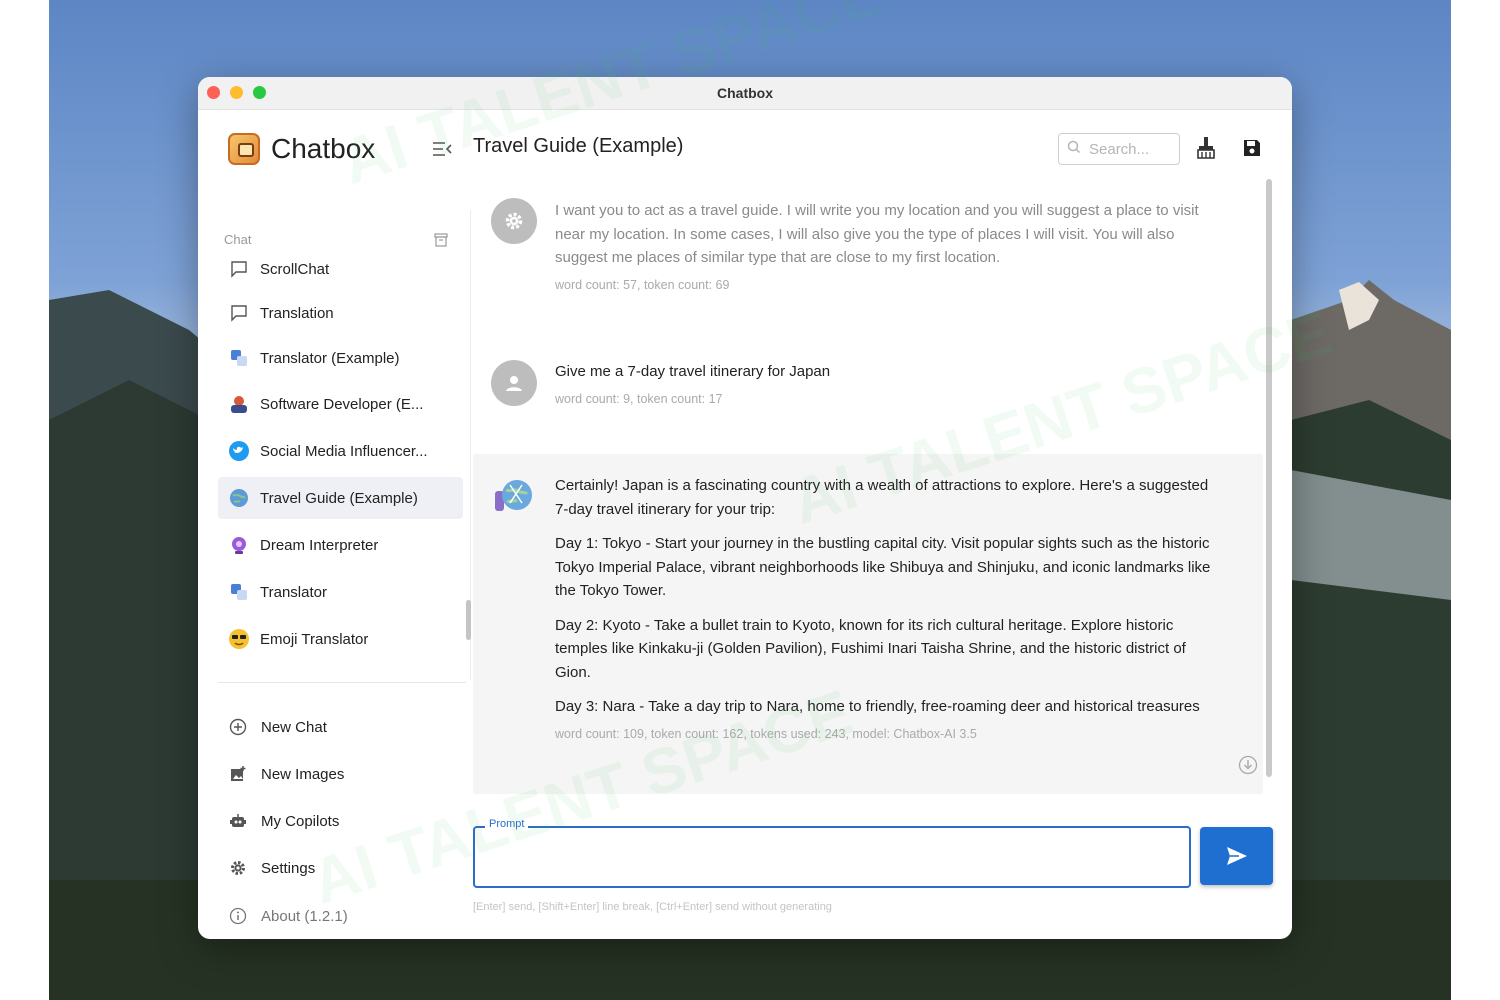 The height and width of the screenshot is (1000, 1500). I want to click on chat-section-label: Chat, so click(238, 239).